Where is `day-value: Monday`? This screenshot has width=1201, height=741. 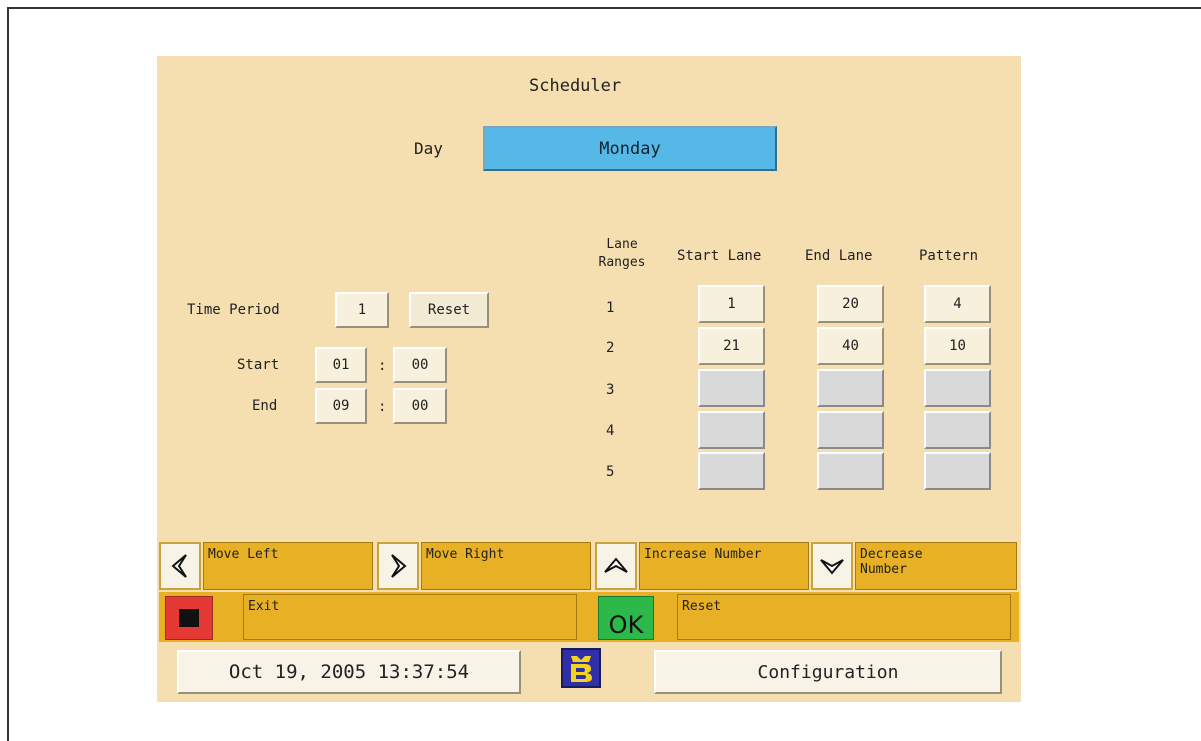 day-value: Monday is located at coordinates (630, 148).